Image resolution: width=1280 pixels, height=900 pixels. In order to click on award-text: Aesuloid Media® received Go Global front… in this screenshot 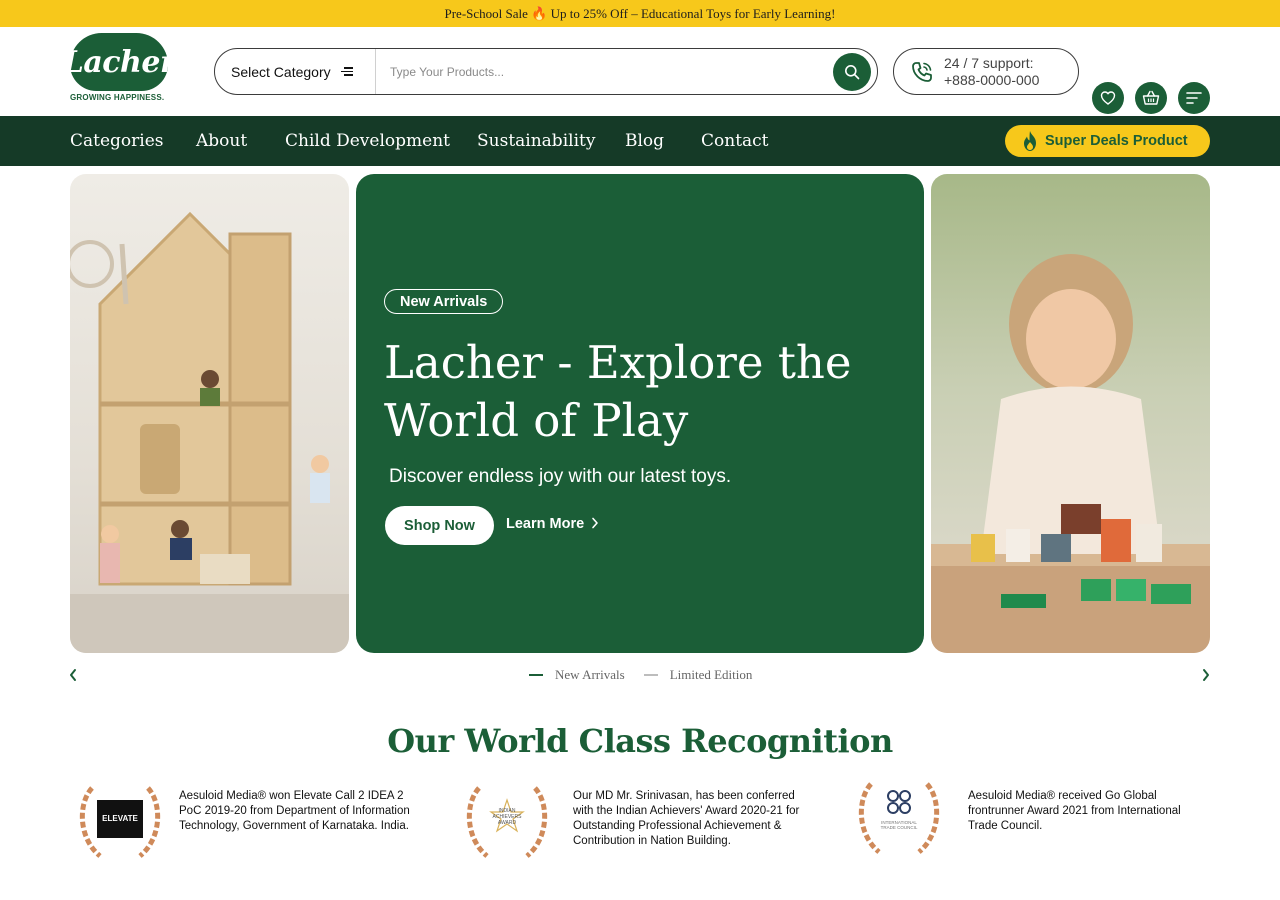, I will do `click(1074, 811)`.